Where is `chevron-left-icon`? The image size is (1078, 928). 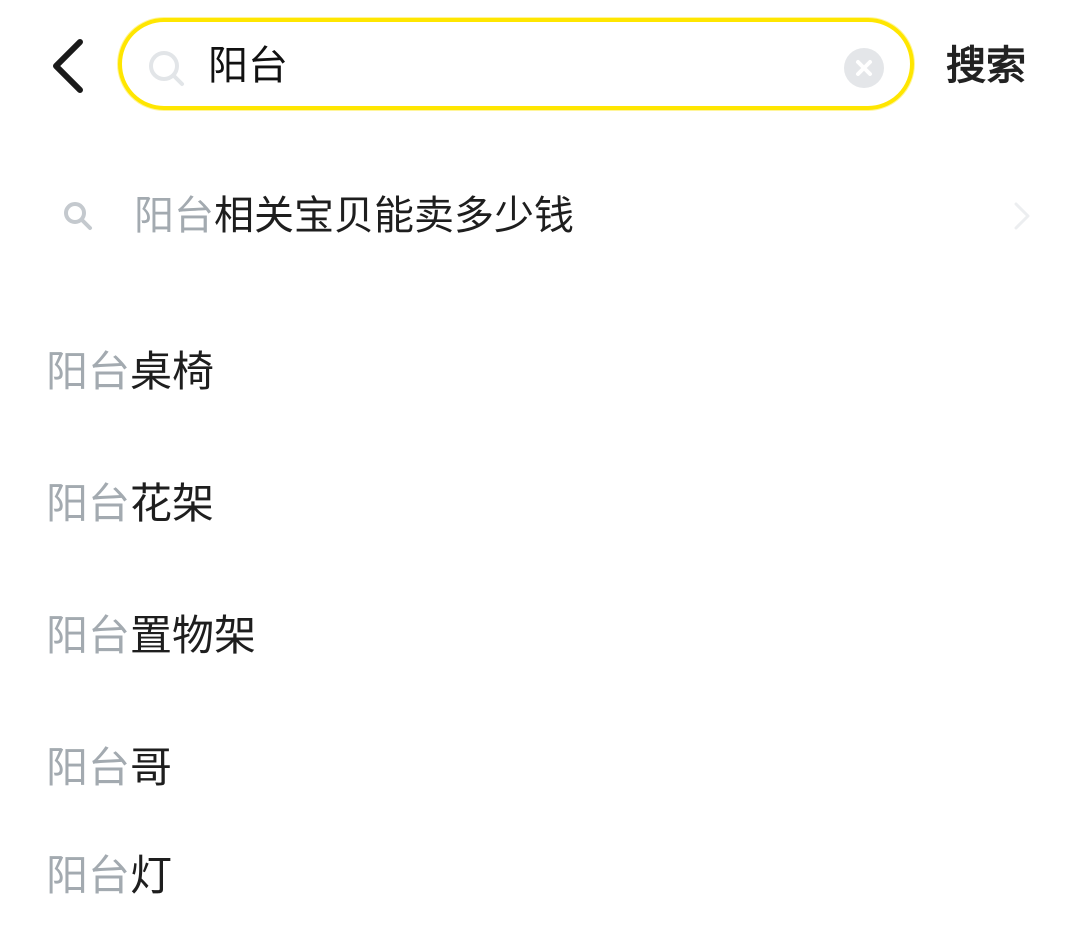
chevron-left-icon is located at coordinates (68, 66).